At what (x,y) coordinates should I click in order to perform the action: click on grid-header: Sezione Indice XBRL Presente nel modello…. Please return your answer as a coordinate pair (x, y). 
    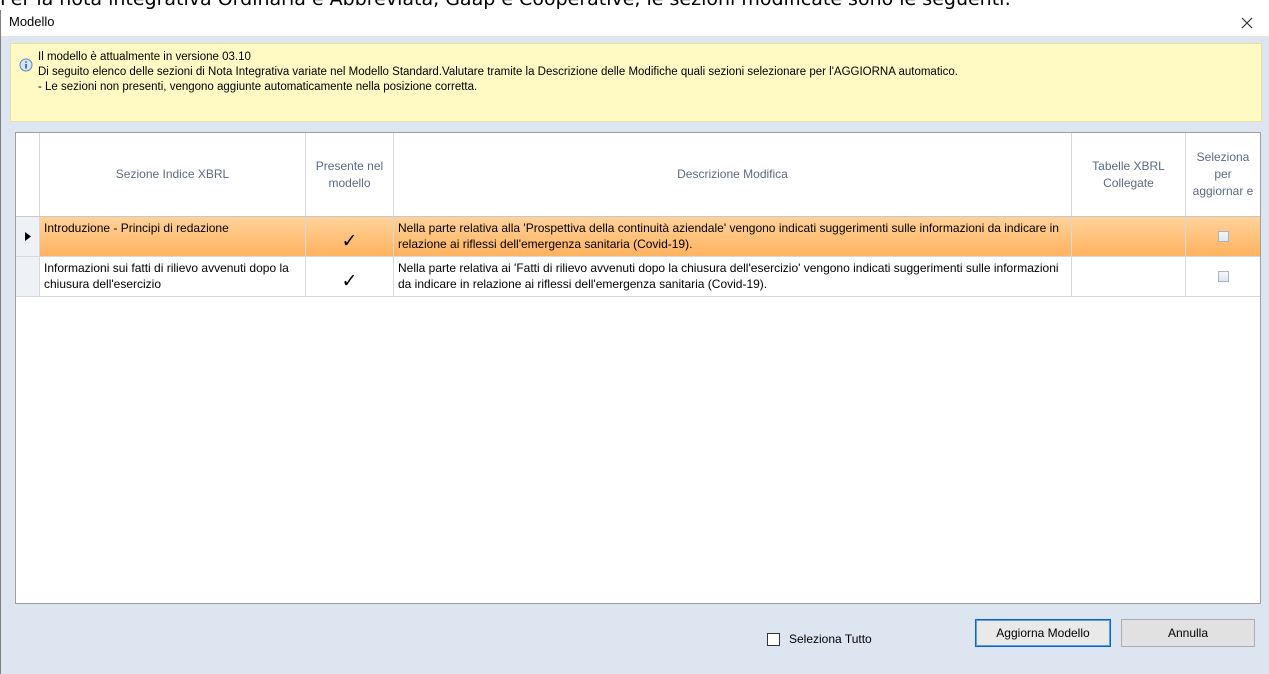
    Looking at the image, I should click on (638, 175).